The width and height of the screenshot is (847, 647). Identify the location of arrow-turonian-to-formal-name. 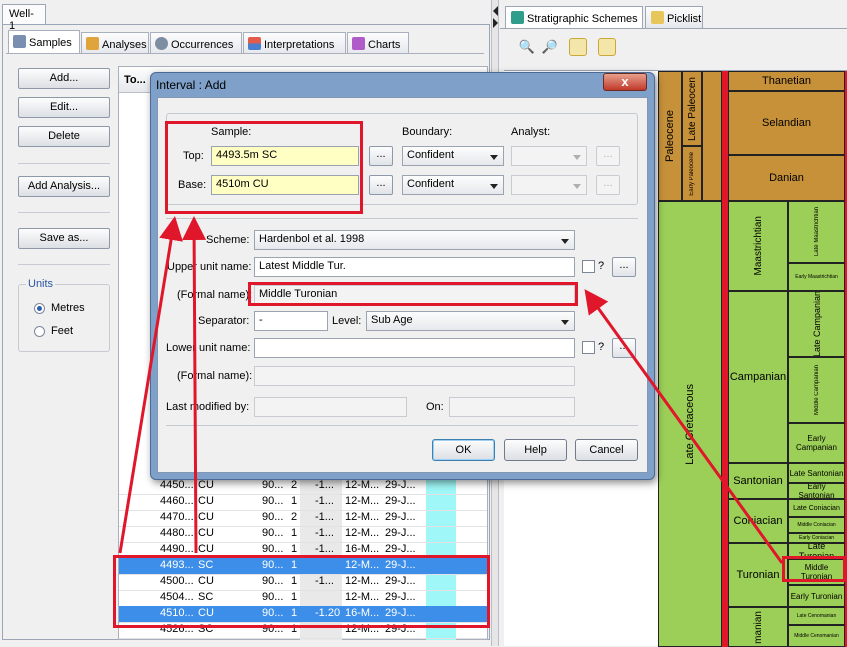
(684, 426).